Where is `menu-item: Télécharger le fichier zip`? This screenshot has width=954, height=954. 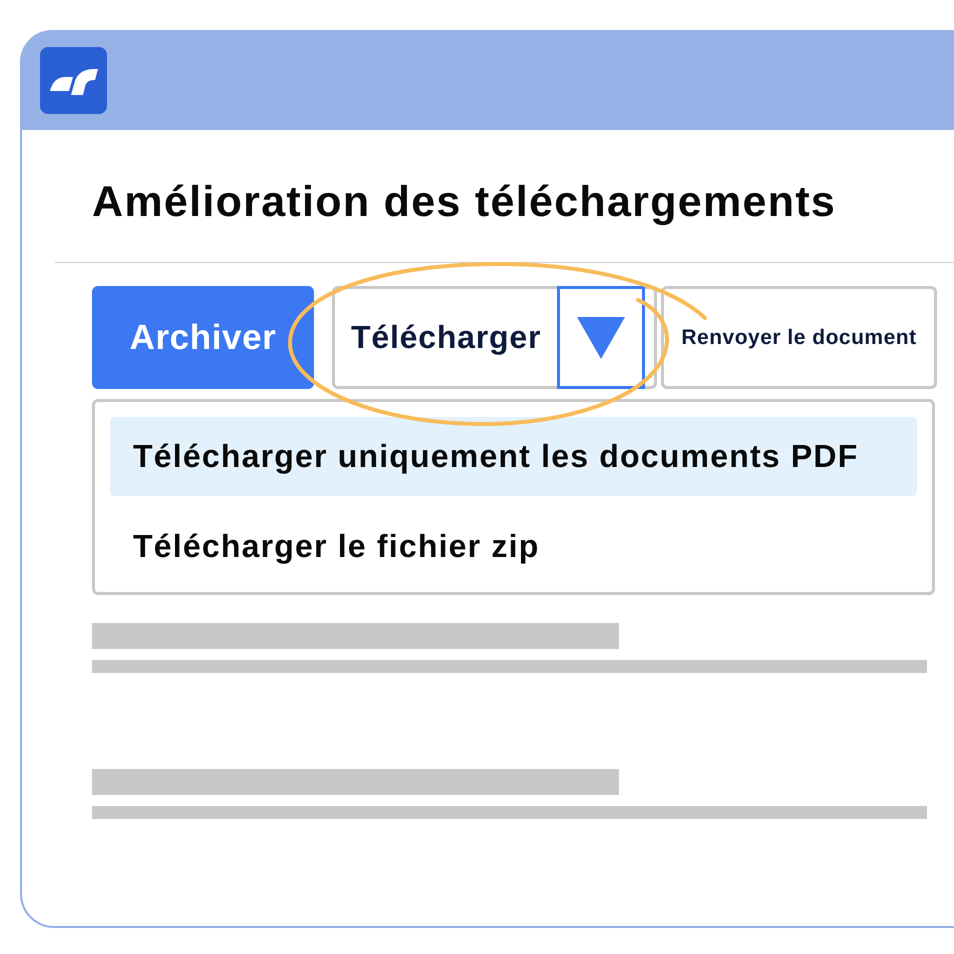
menu-item: Télécharger le fichier zip is located at coordinates (513, 546).